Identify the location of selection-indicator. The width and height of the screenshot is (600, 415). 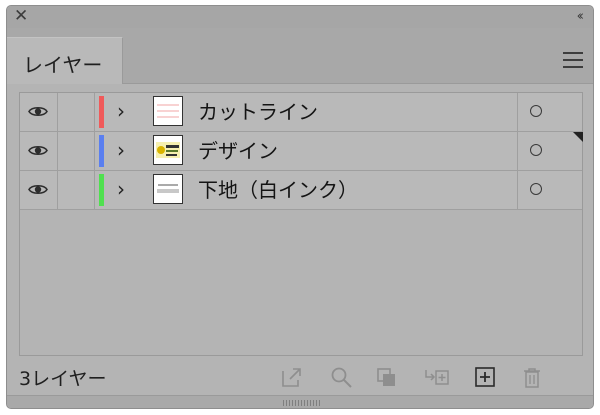
(578, 137).